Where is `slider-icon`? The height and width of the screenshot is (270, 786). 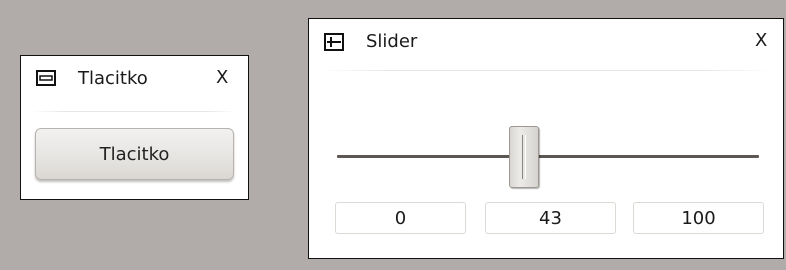 slider-icon is located at coordinates (334, 42).